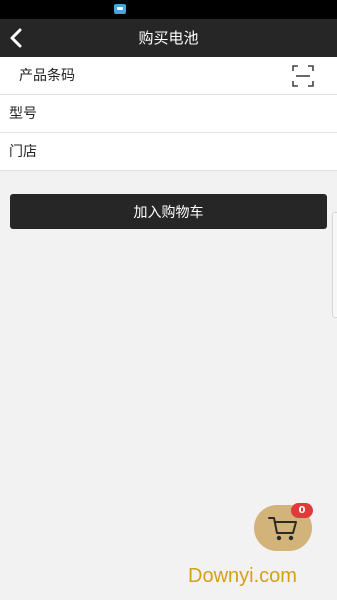 The image size is (337, 600). What do you see at coordinates (149, 113) in the screenshot?
I see `model-input` at bounding box center [149, 113].